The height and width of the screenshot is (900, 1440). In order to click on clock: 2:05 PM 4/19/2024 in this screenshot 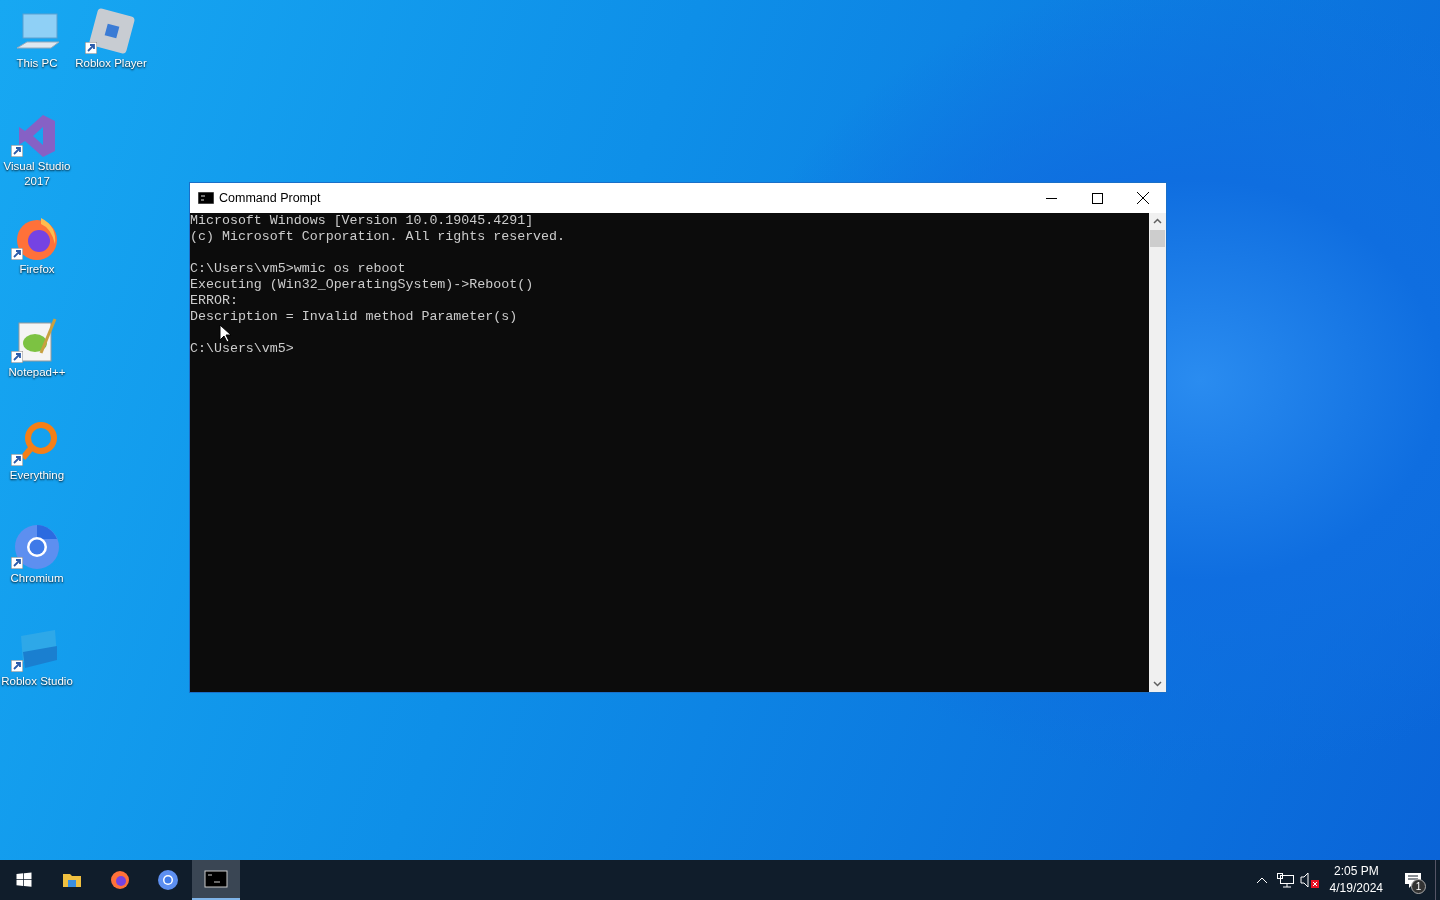, I will do `click(1356, 880)`.